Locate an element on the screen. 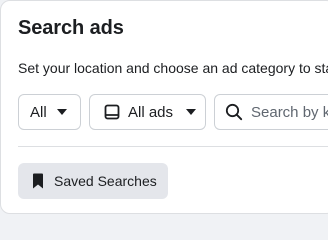  saved-searches-button: Saved Searches is located at coordinates (93, 181).